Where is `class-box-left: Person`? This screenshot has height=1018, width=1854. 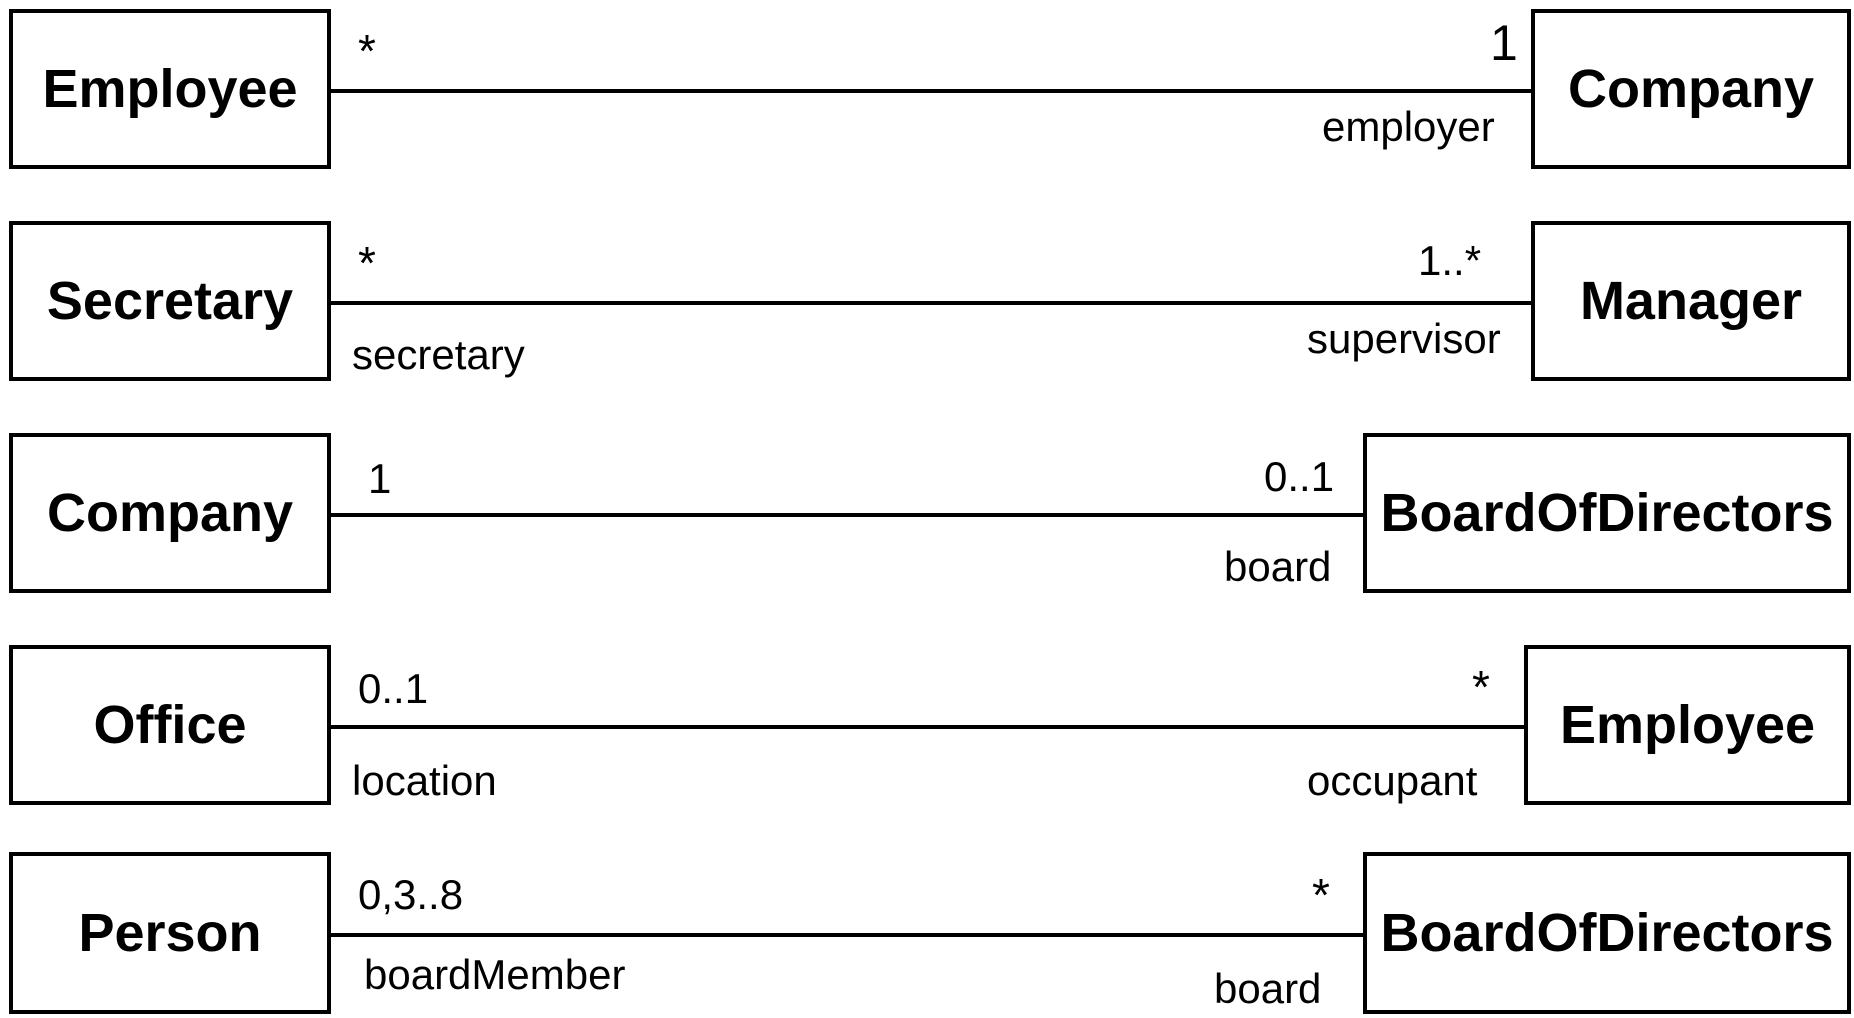
class-box-left: Person is located at coordinates (170, 933).